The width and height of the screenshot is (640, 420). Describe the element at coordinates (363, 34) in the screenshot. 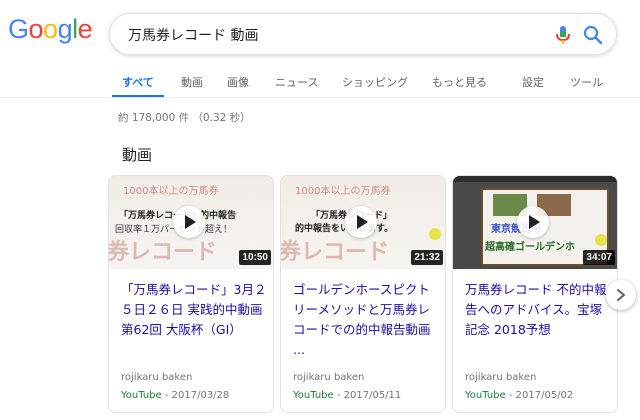

I see `search-box: 万馬券レコード 動画` at that location.